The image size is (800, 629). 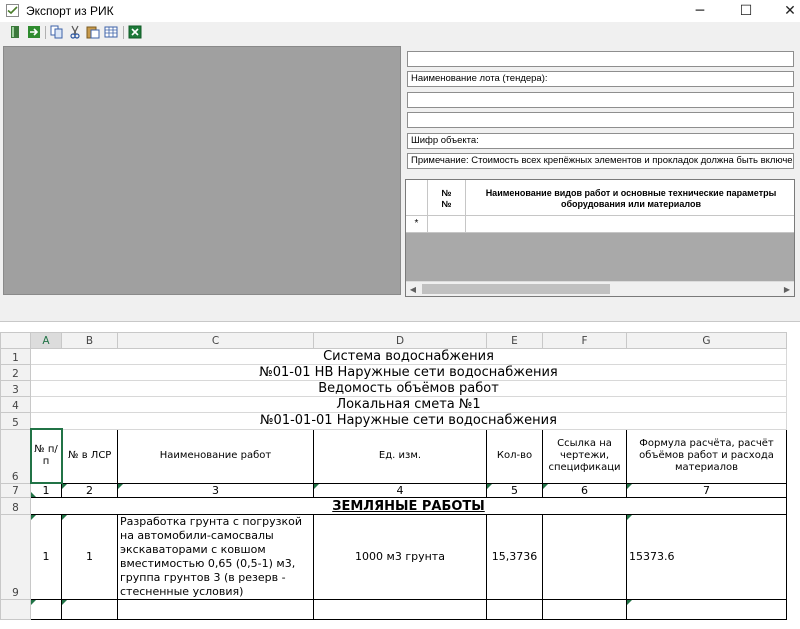 I want to click on number-cell-3: 3, so click(x=215, y=490).